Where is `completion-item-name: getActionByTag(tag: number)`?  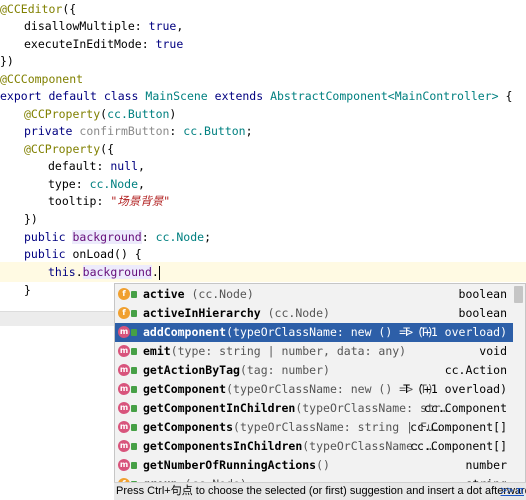 completion-item-name: getActionByTag(tag: number) is located at coordinates (236, 370).